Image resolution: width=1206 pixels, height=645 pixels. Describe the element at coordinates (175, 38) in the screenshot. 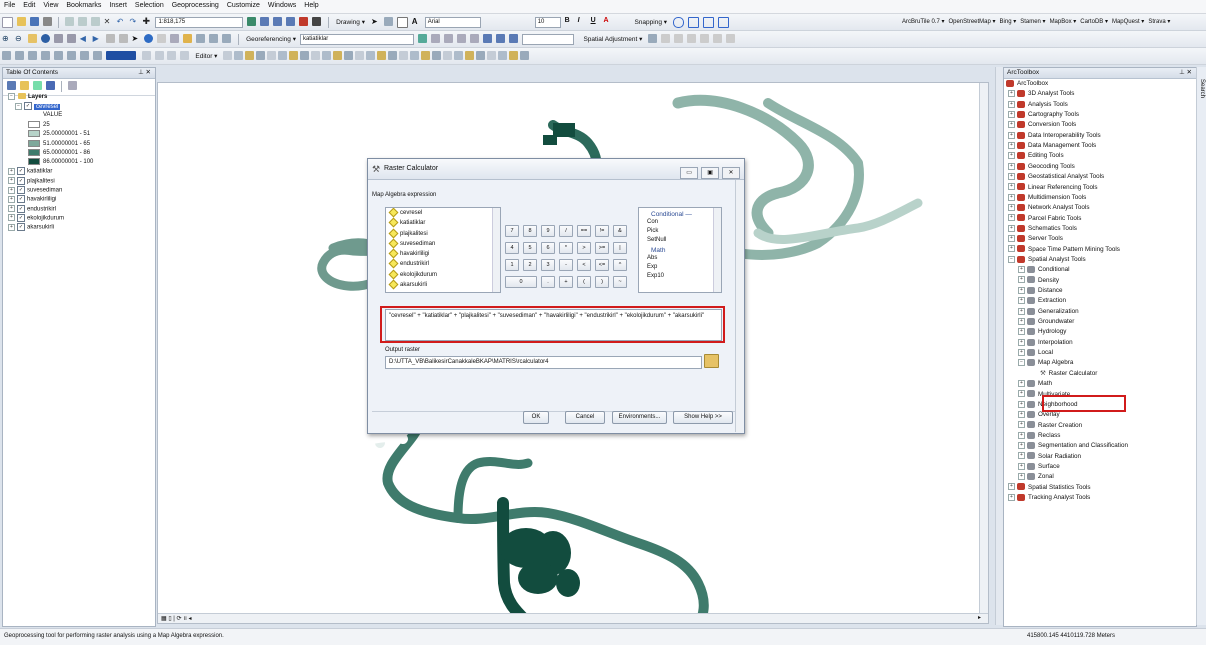

I see `html-popup-icon` at that location.